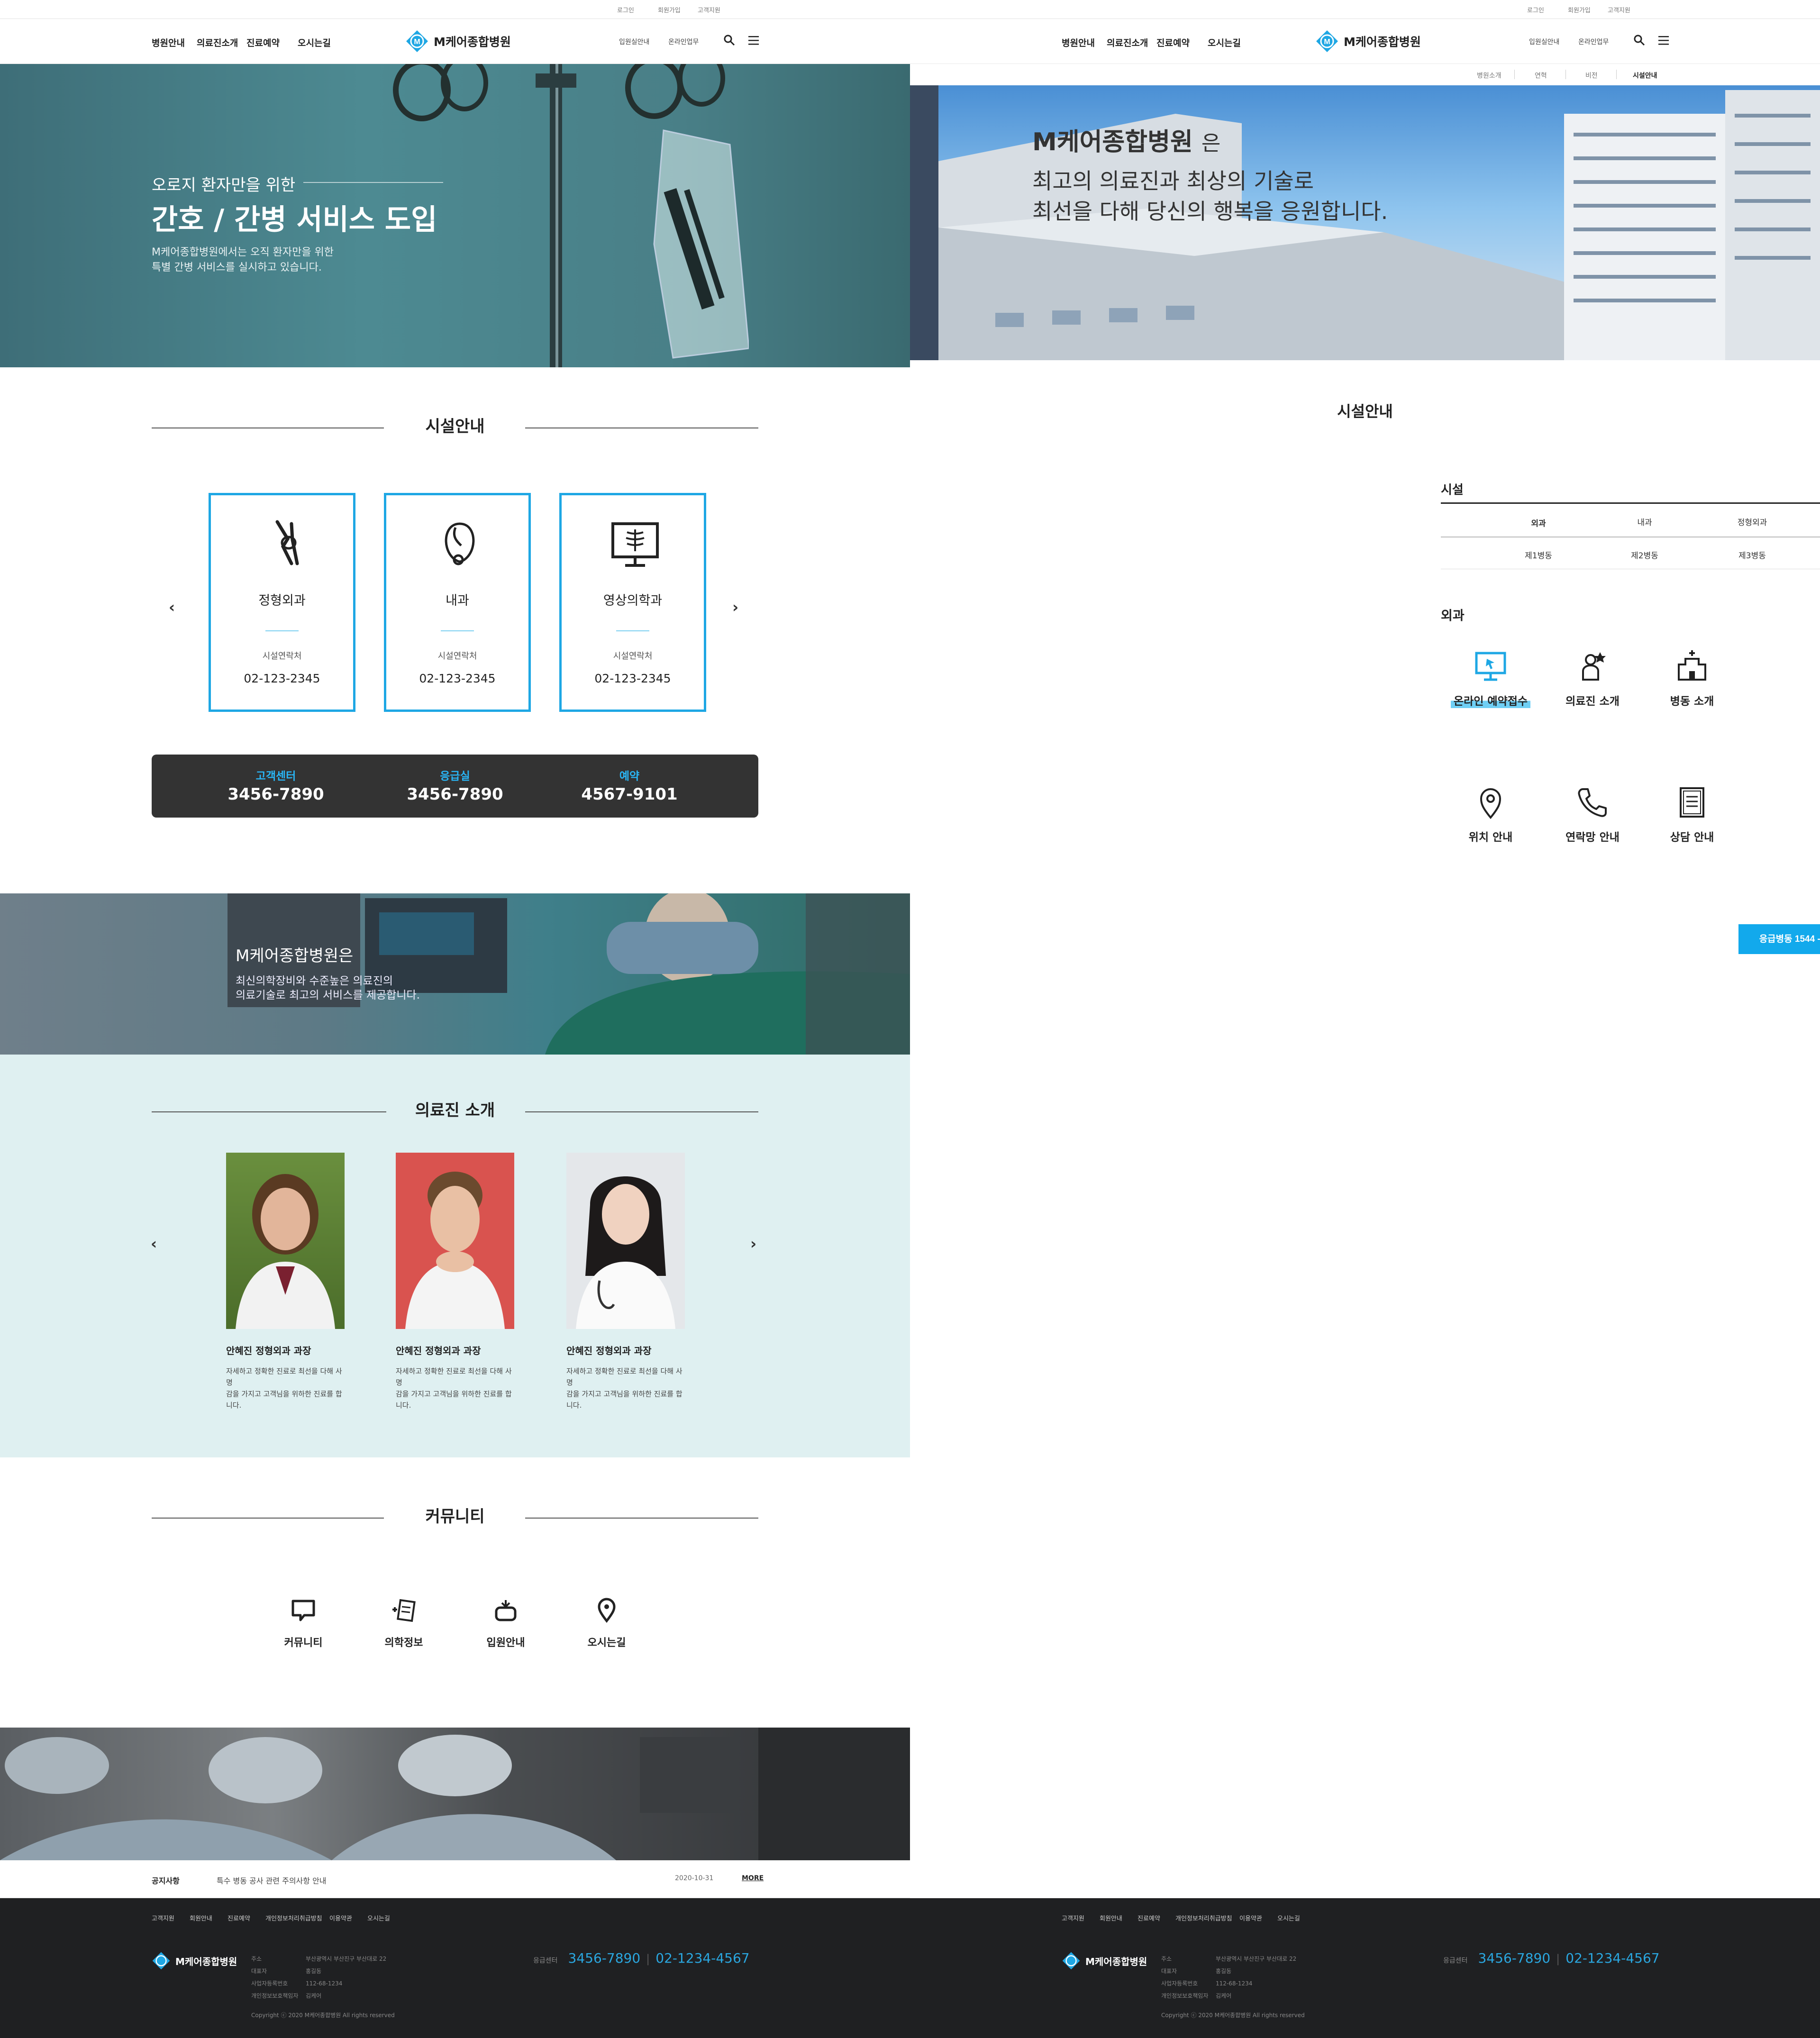  Describe the element at coordinates (1541, 75) in the screenshot. I see `subnav-history: 연혁` at that location.